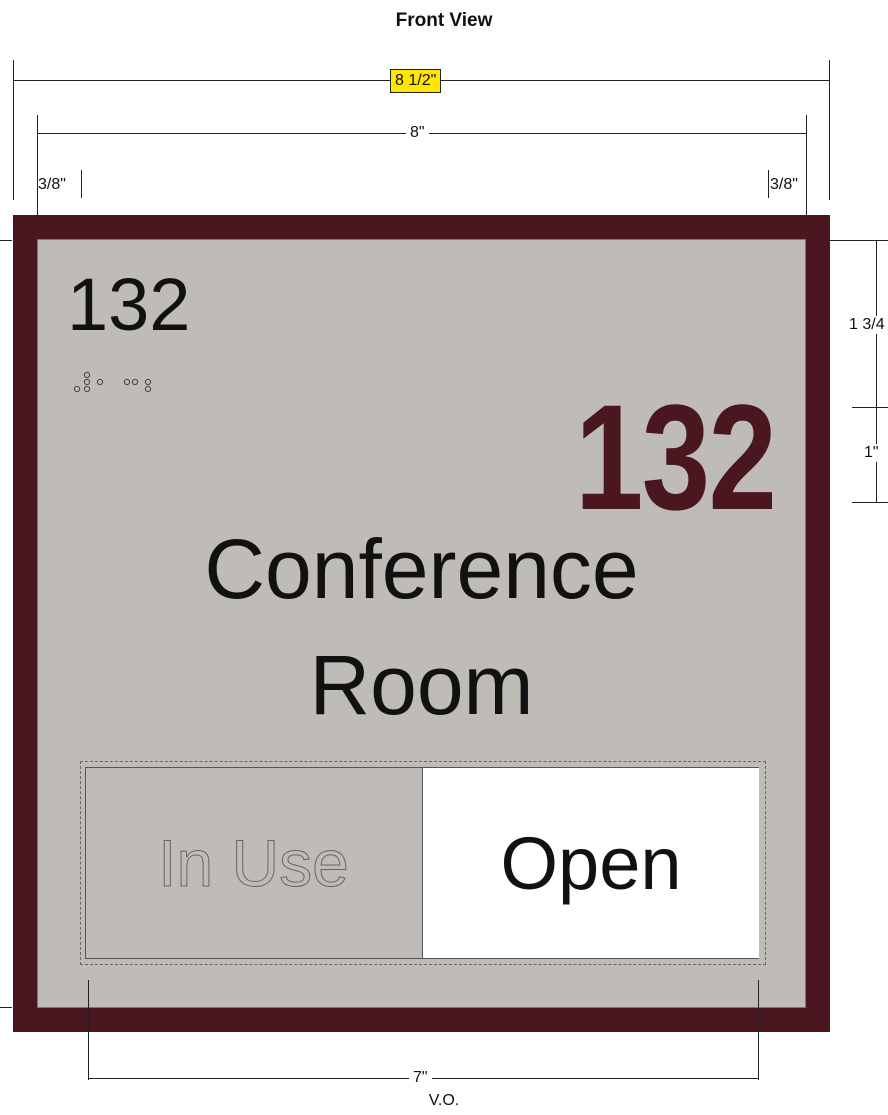 This screenshot has height=1115, width=888. I want to click on status-open: Open, so click(590, 863).